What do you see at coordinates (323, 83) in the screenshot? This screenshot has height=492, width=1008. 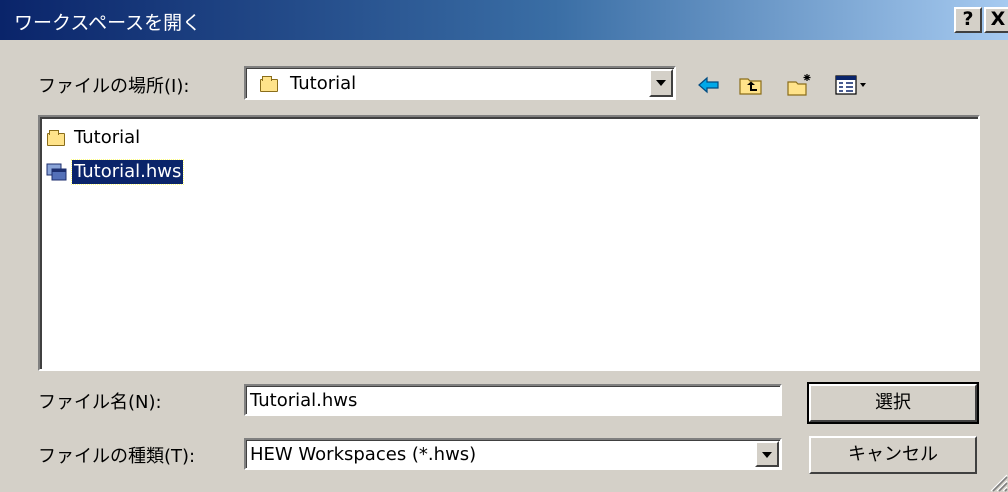 I see `location-value: Tutorial` at bounding box center [323, 83].